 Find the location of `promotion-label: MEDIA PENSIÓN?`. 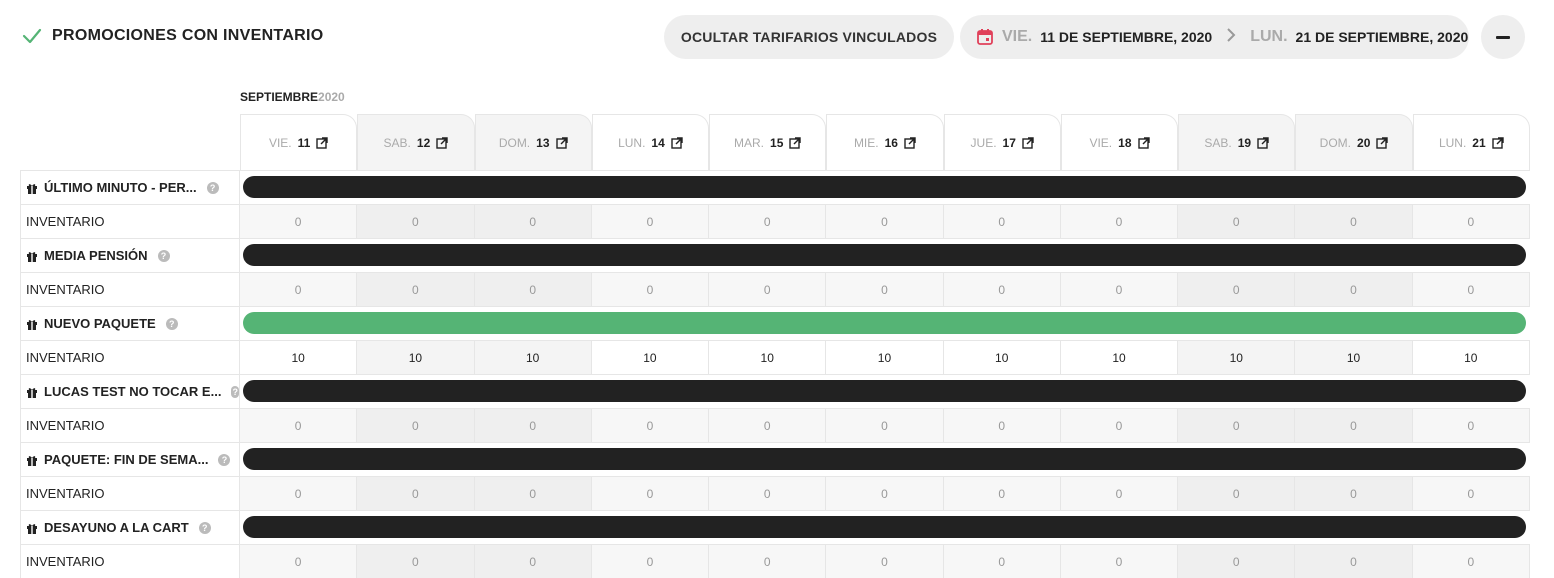

promotion-label: MEDIA PENSIÓN? is located at coordinates (130, 255).